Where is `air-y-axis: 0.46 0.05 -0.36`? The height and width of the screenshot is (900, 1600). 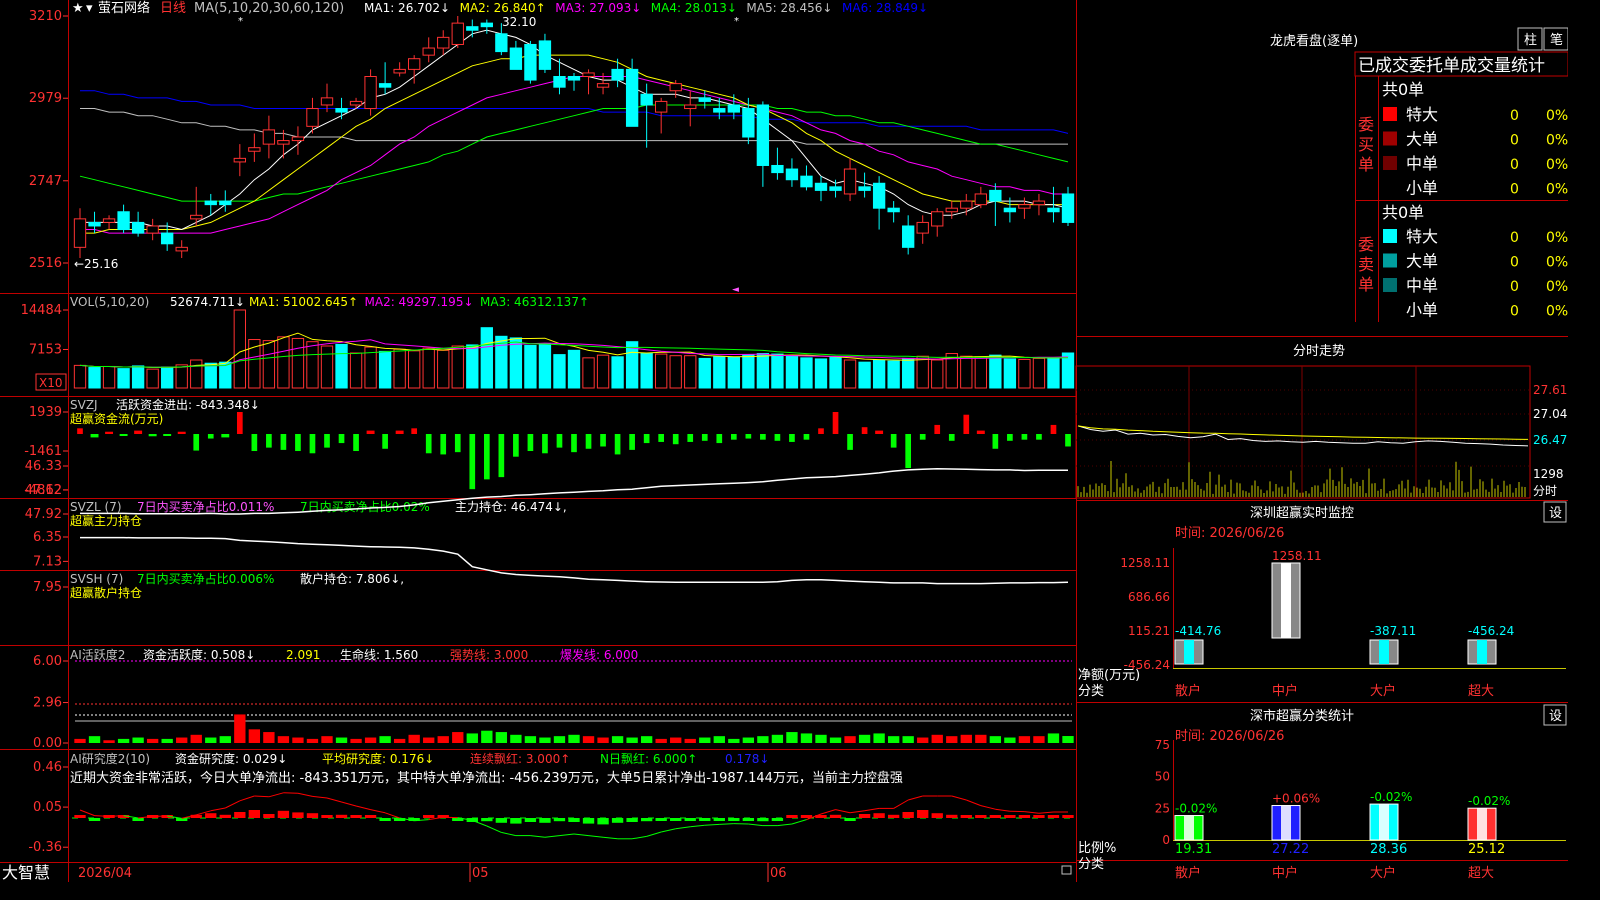
air-y-axis: 0.46 0.05 -0.36 is located at coordinates (48, 807).